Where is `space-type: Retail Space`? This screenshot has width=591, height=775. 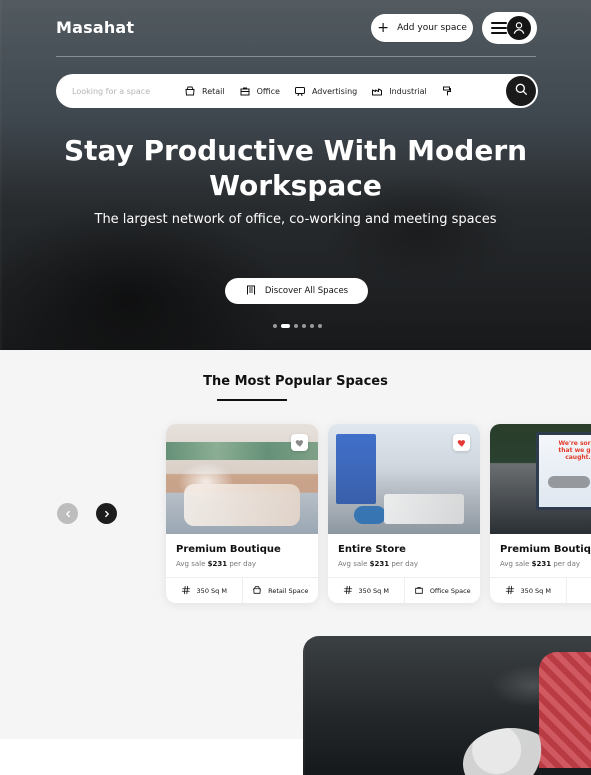 space-type: Retail Space is located at coordinates (280, 590).